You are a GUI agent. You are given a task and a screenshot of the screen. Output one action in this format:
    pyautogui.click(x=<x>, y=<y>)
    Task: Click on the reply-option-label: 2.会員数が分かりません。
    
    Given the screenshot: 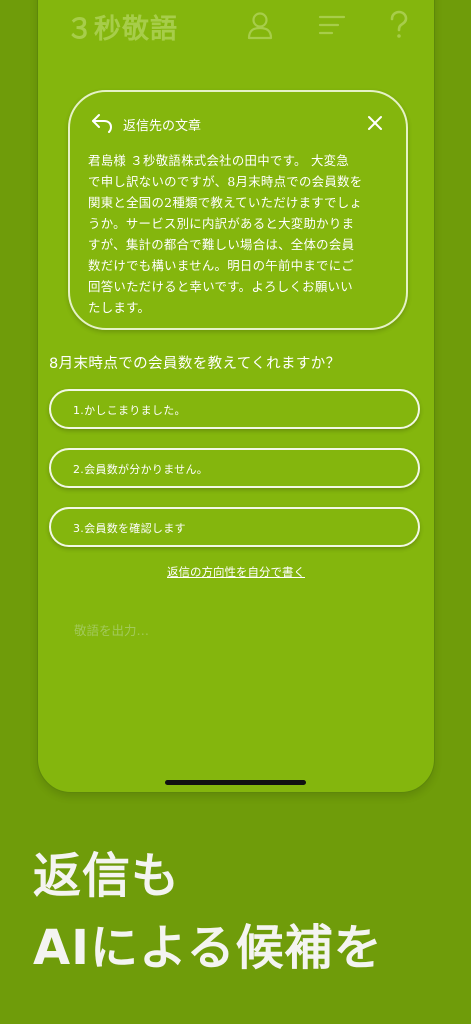 What is the action you would take?
    pyautogui.click(x=141, y=469)
    